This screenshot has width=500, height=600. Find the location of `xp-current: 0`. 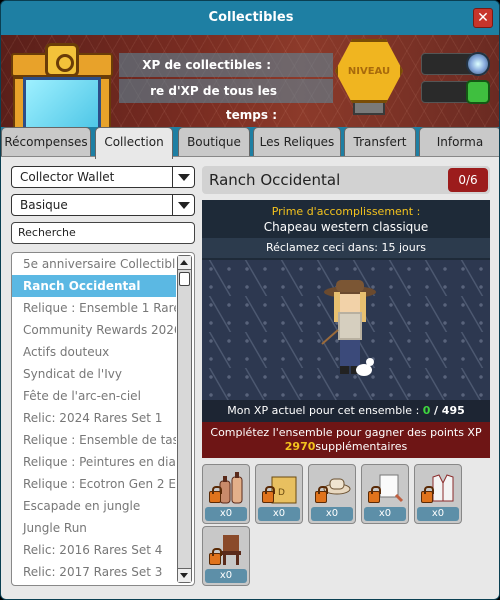

xp-current: 0 is located at coordinates (426, 410).